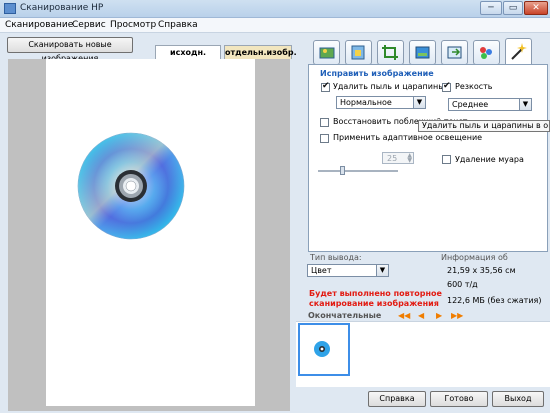 This screenshot has width=550, height=413. What do you see at coordinates (178, 25) in the screenshot?
I see `menu-help: Справка` at bounding box center [178, 25].